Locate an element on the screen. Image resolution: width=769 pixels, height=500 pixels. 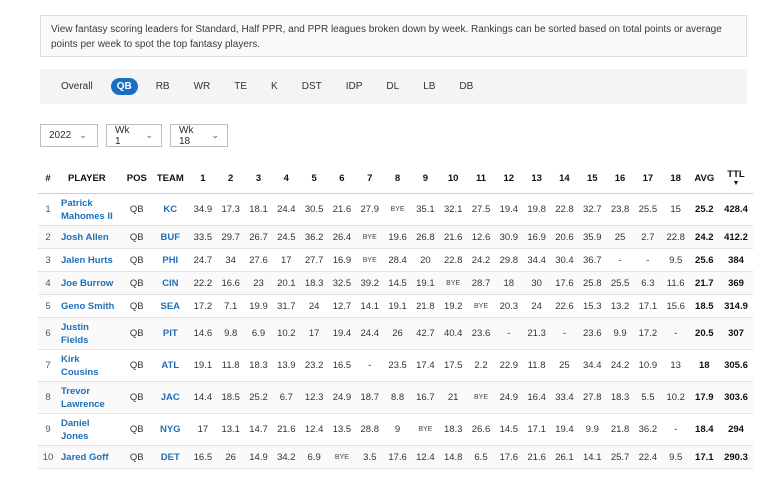
player-link: Kirk Cousins is located at coordinates (90, 365).